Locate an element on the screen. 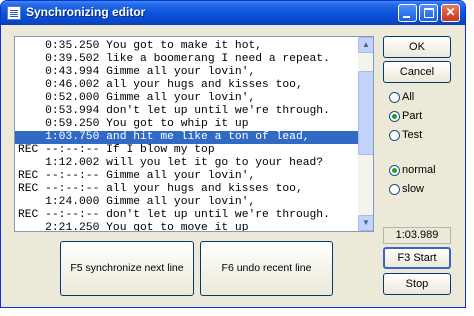 The image size is (474, 316). maximize-icon is located at coordinates (429, 13).